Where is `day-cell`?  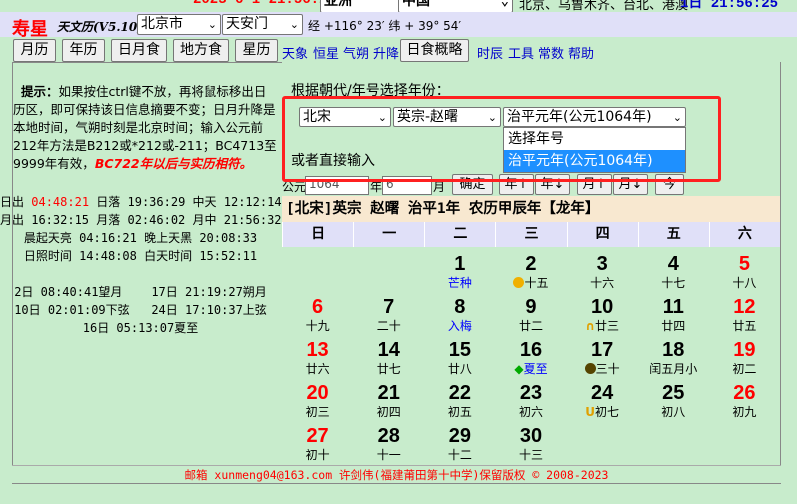 day-cell is located at coordinates (388, 274).